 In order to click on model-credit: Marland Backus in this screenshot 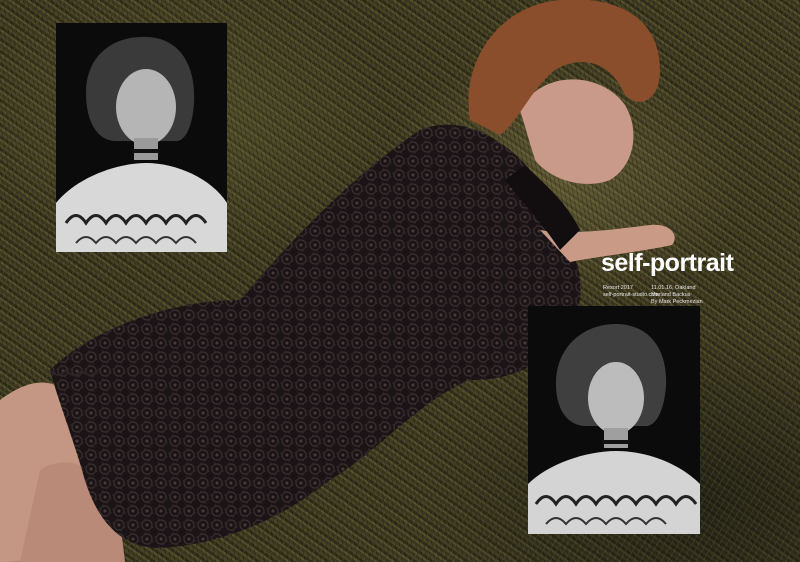, I will do `click(671, 295)`.